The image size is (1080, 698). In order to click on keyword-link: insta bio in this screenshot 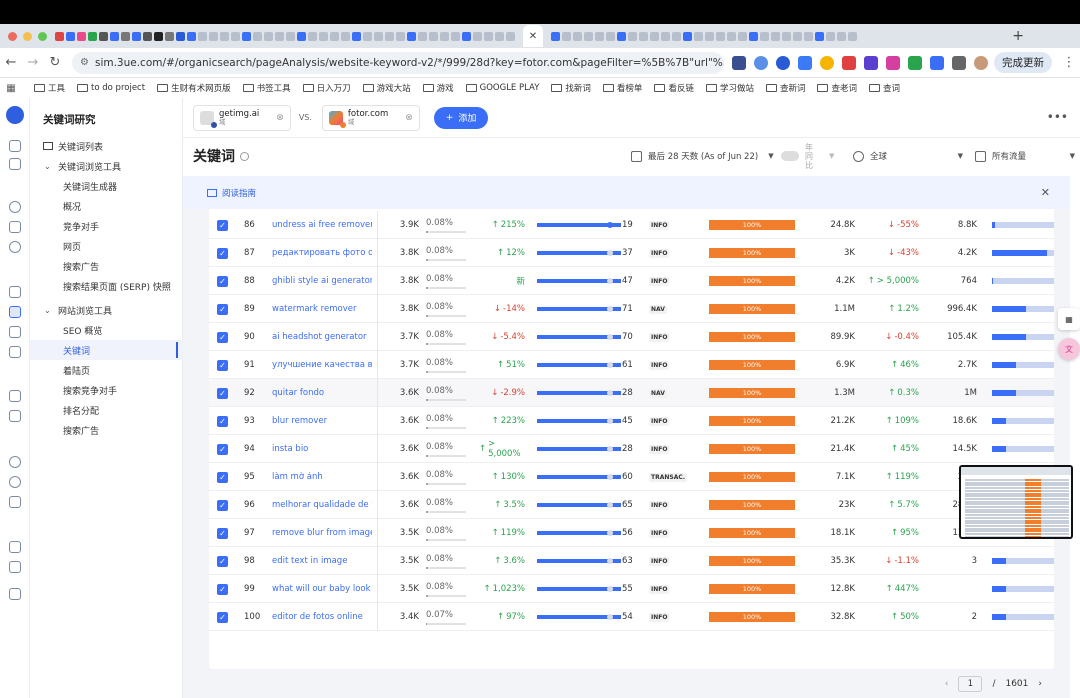, I will do `click(322, 449)`.